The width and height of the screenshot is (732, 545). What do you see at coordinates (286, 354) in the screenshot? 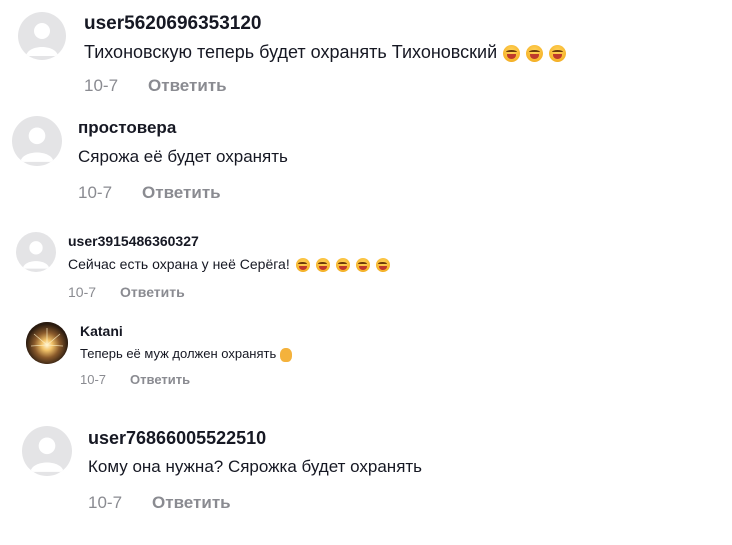
I see `hand-icon` at bounding box center [286, 354].